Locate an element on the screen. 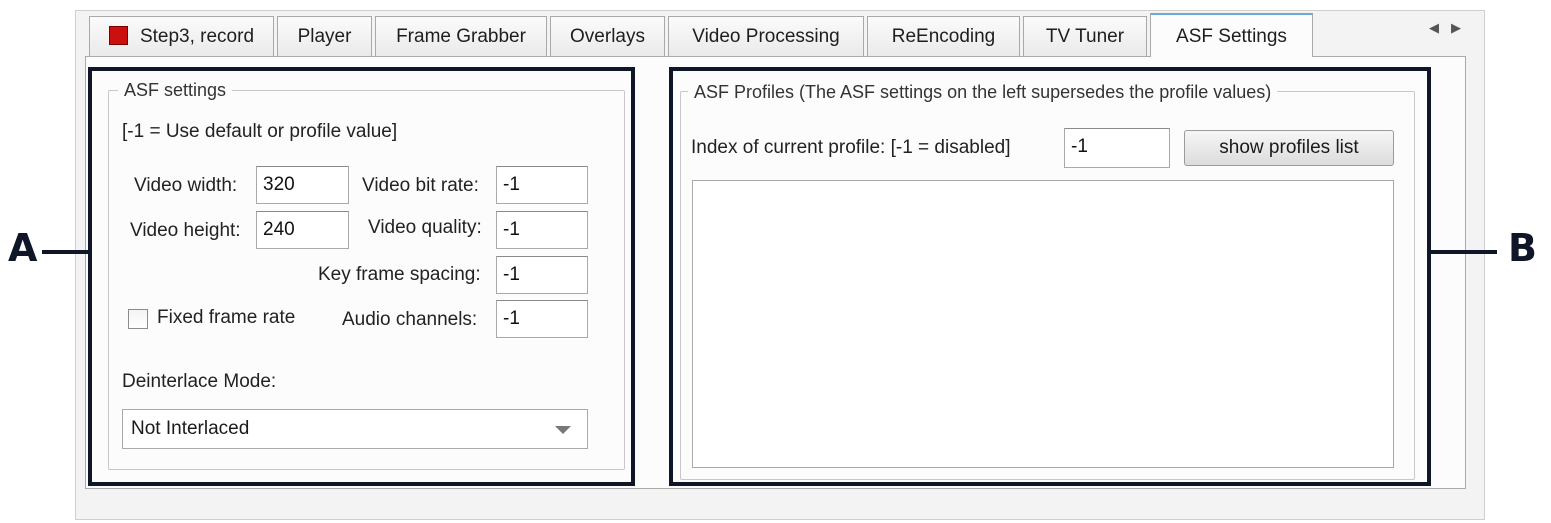 Image resolution: width=1551 pixels, height=523 pixels. tab-label: Video Processing is located at coordinates (766, 36).